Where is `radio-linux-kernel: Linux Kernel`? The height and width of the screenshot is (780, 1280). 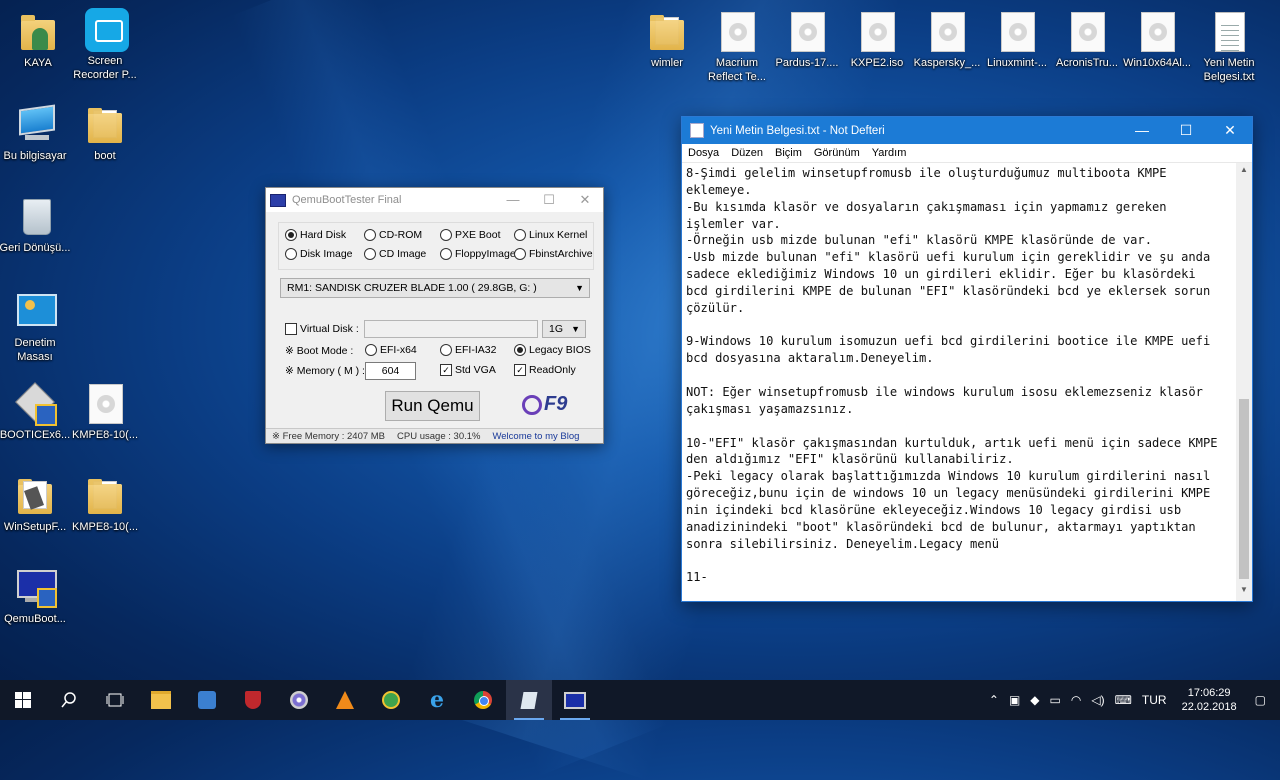
radio-linux-kernel: Linux Kernel is located at coordinates (550, 235).